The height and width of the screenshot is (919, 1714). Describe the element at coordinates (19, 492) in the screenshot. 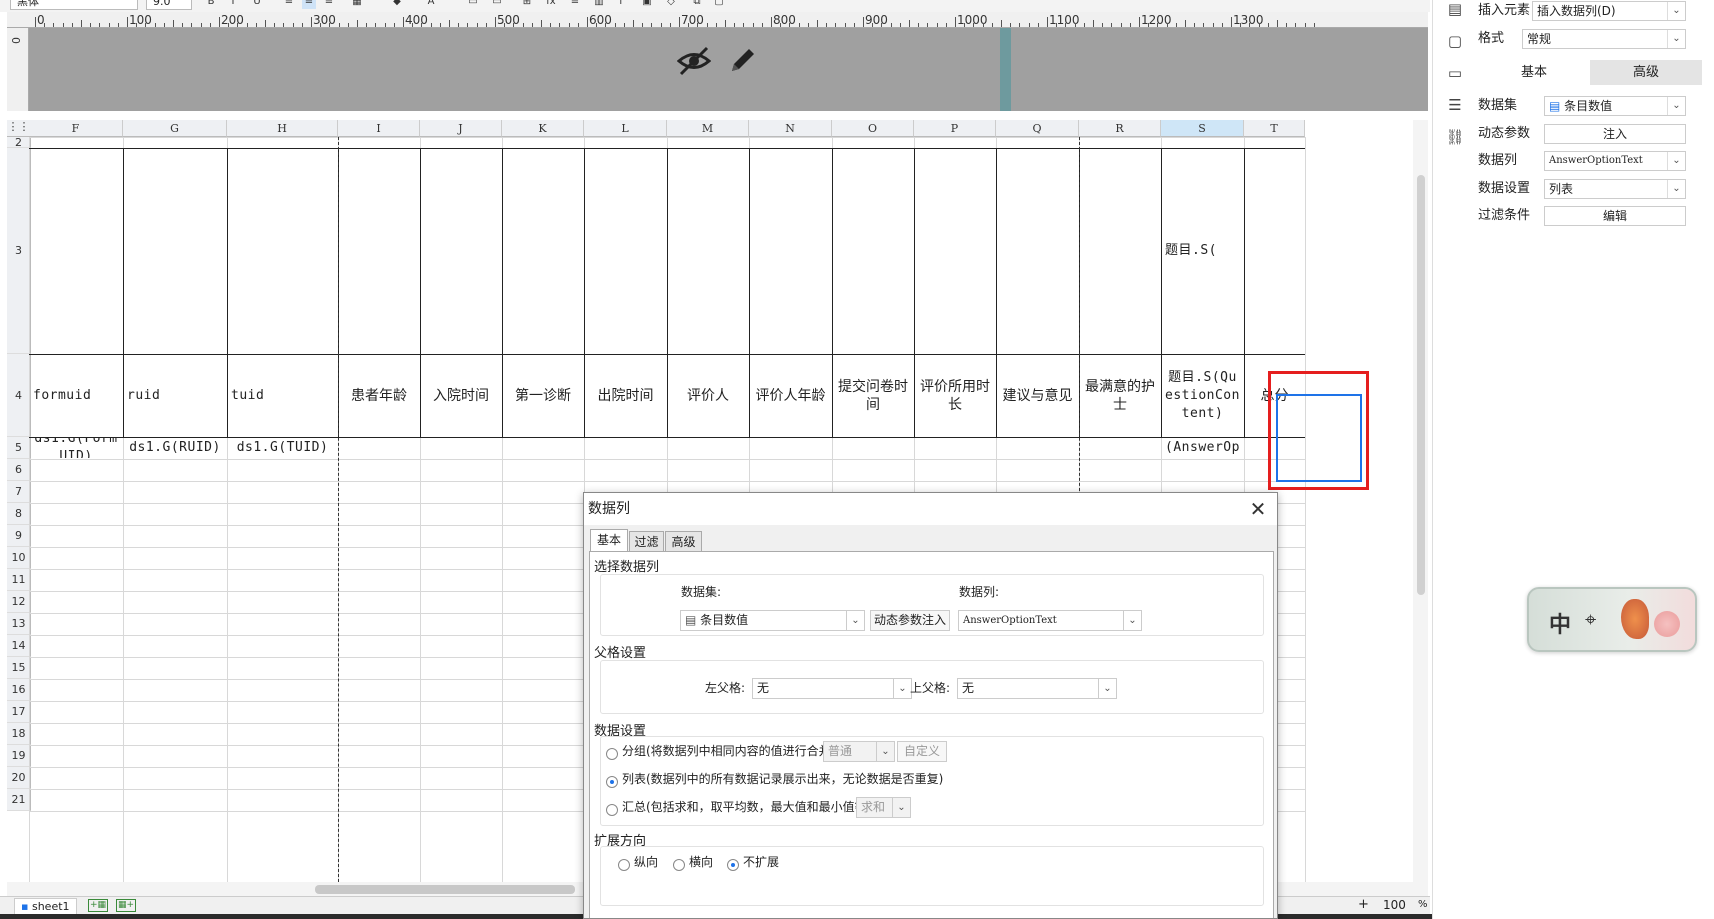

I see `row-header-7: 7` at that location.